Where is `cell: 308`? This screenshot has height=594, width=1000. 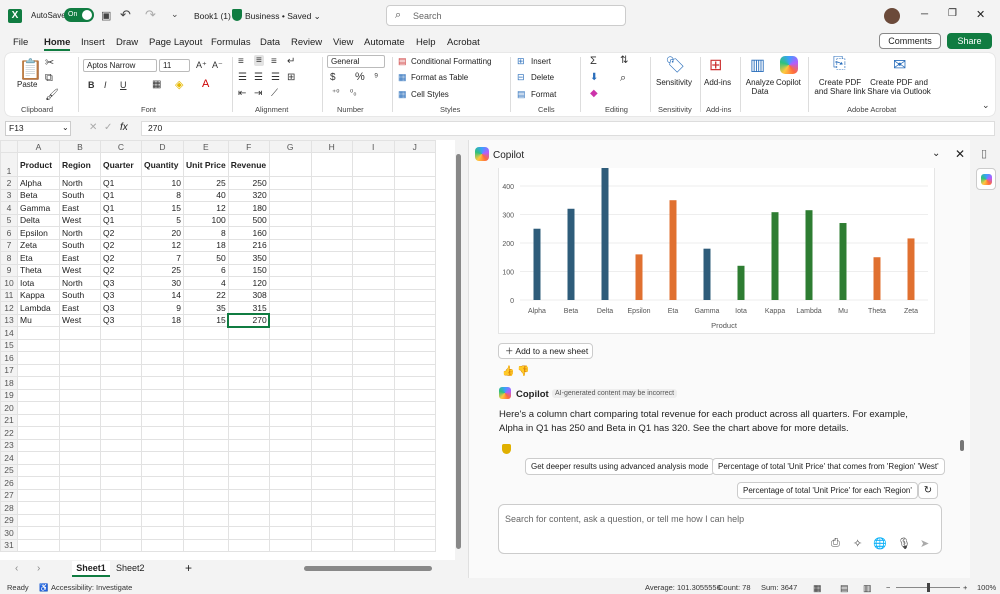
cell: 308 is located at coordinates (248, 295).